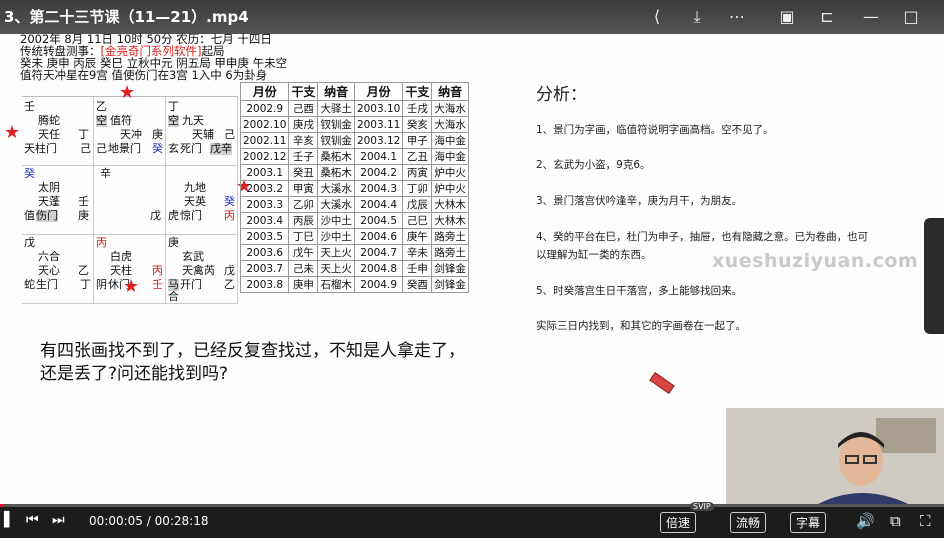 This screenshot has height=538, width=944. What do you see at coordinates (29, 284) in the screenshot?
I see `palace-text: 蛇` at bounding box center [29, 284].